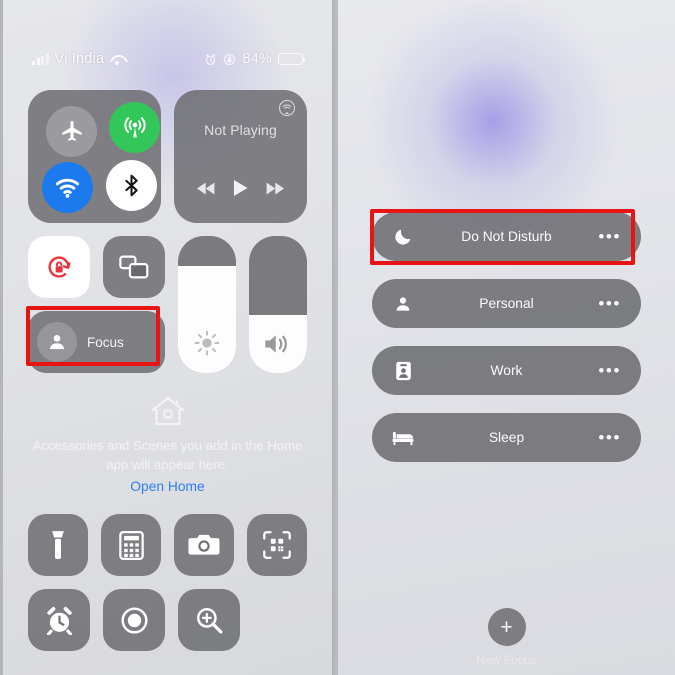  I want to click on work-badge-glyph-icon, so click(403, 370).